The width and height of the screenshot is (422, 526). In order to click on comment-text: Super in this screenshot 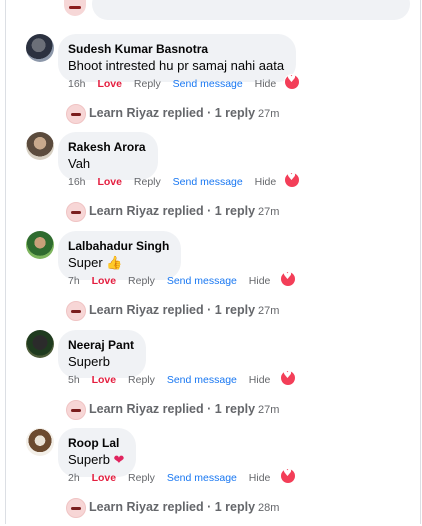, I will do `click(85, 262)`.